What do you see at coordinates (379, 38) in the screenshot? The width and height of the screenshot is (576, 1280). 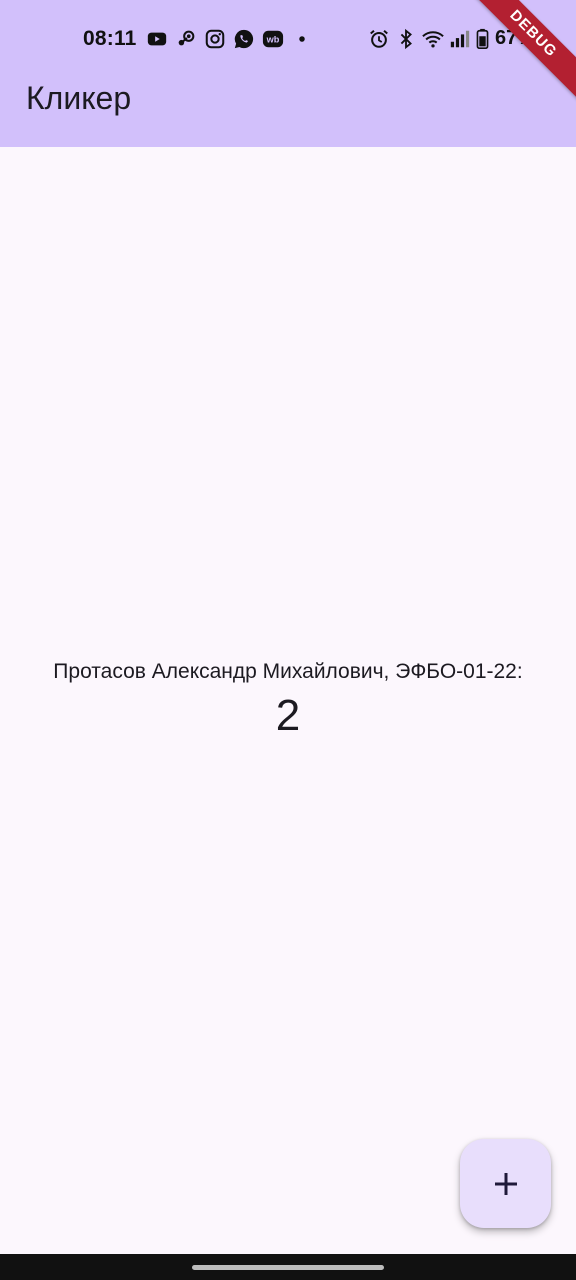 I see `alarm-icon` at bounding box center [379, 38].